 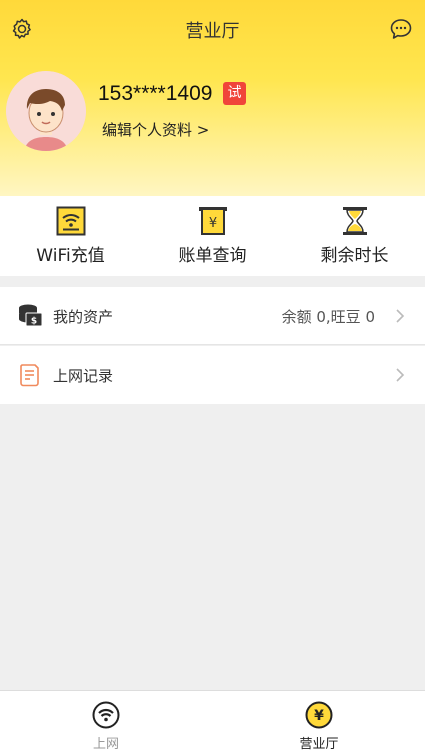 I want to click on yen-coin-icon: ¥, so click(x=319, y=715).